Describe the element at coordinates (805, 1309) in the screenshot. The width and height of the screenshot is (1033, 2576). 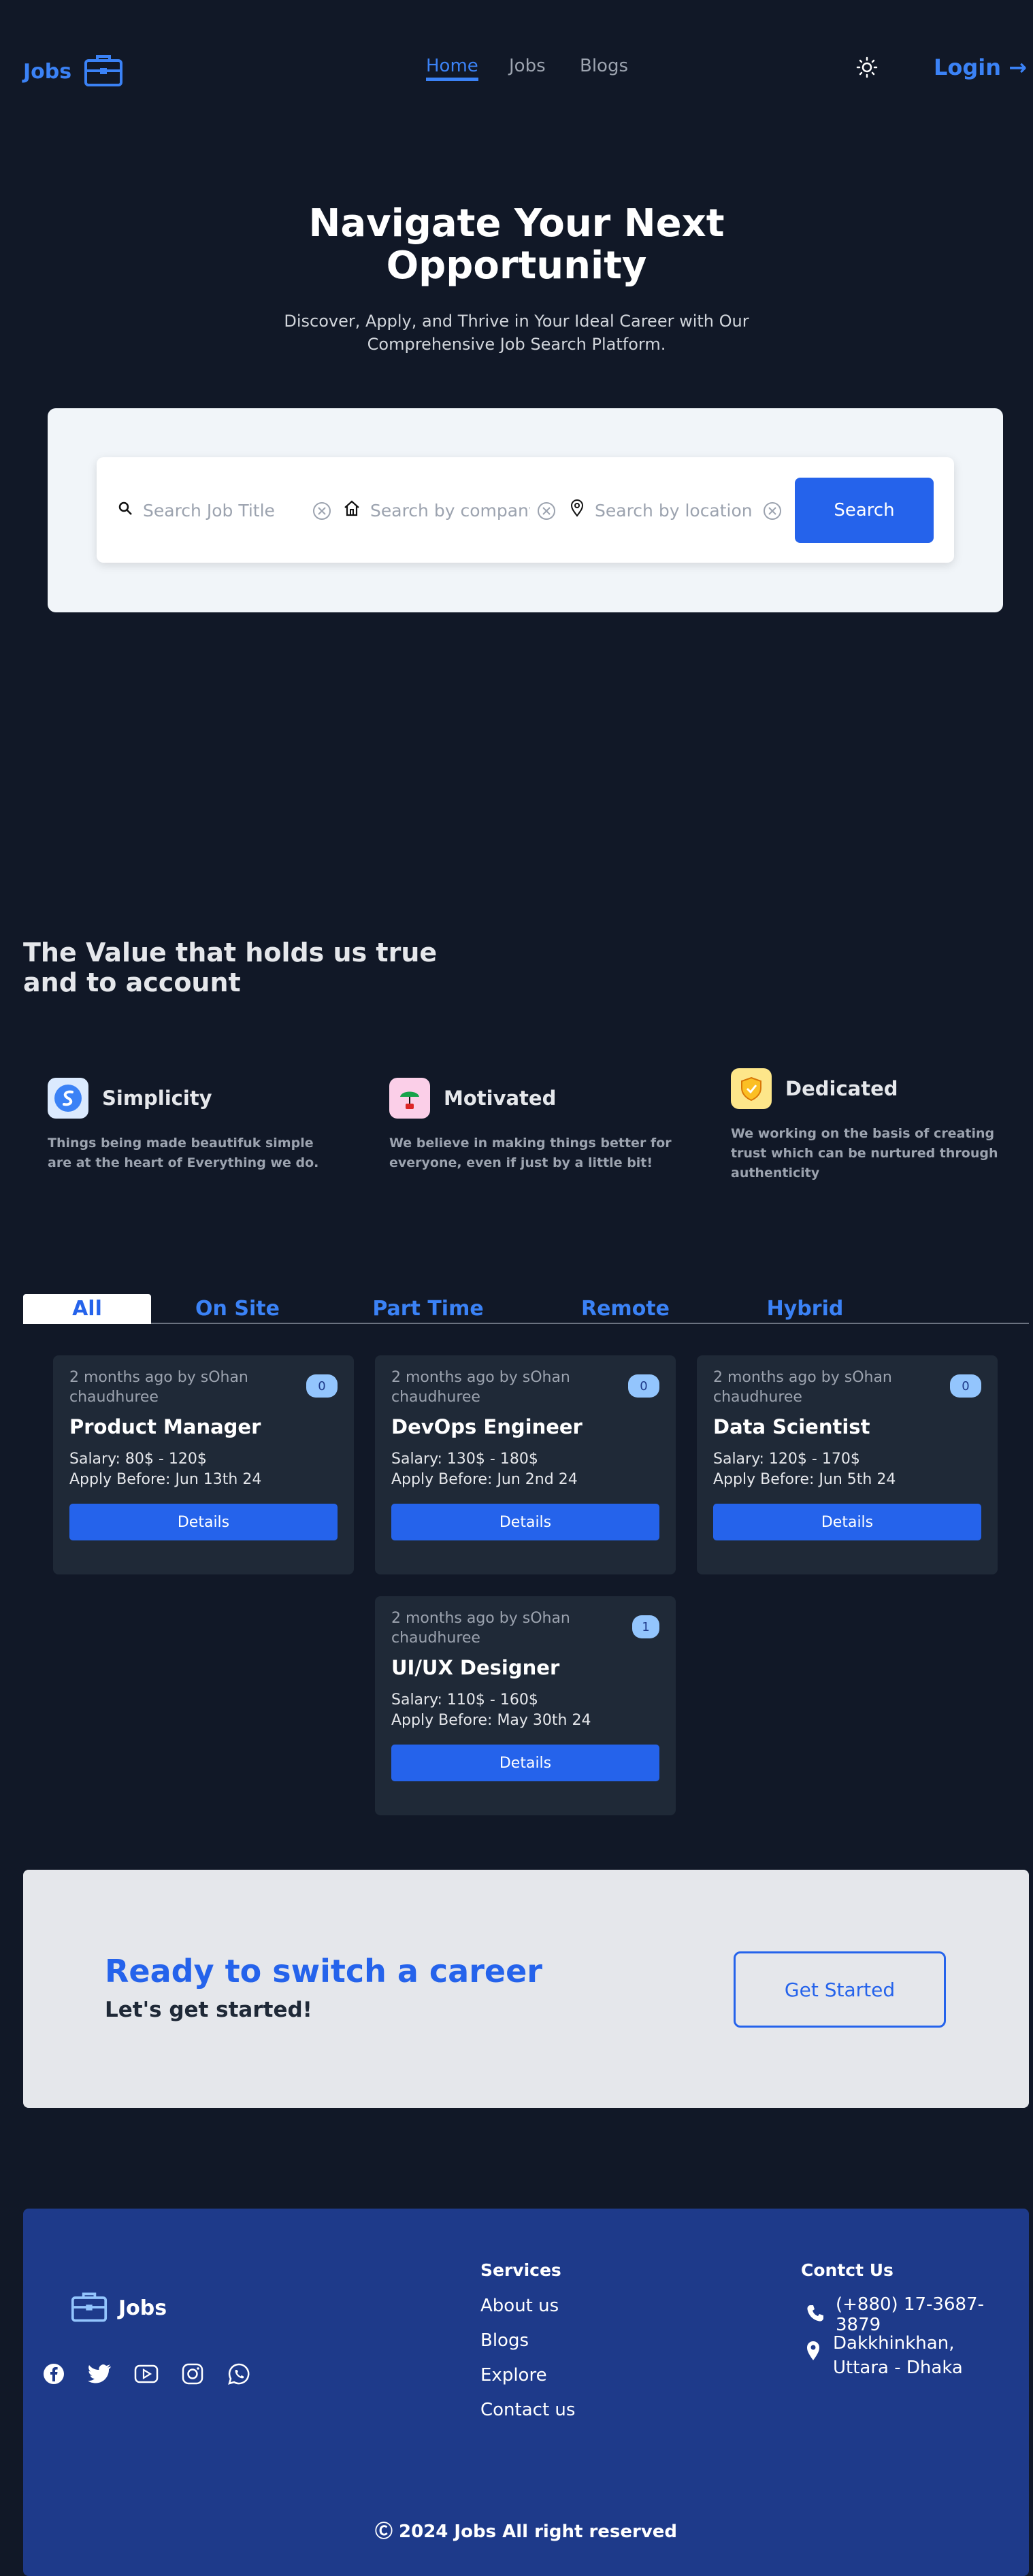
I see `tab-hybrid: Hybrid` at that location.